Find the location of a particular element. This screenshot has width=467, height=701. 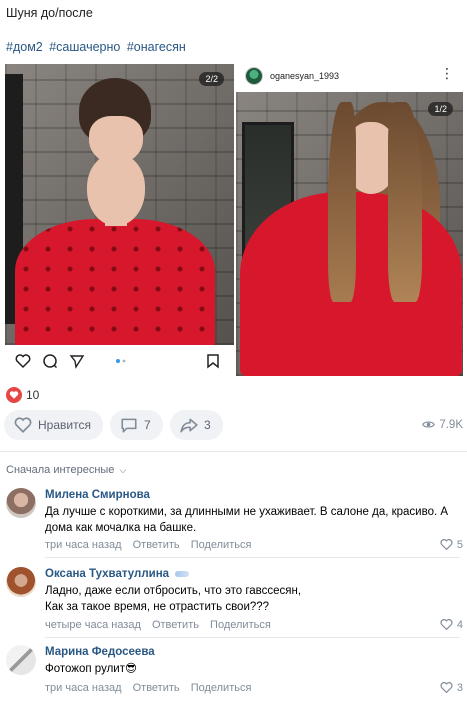

hashtags: #дом2 #сашачерно #онагесян is located at coordinates (97, 47).